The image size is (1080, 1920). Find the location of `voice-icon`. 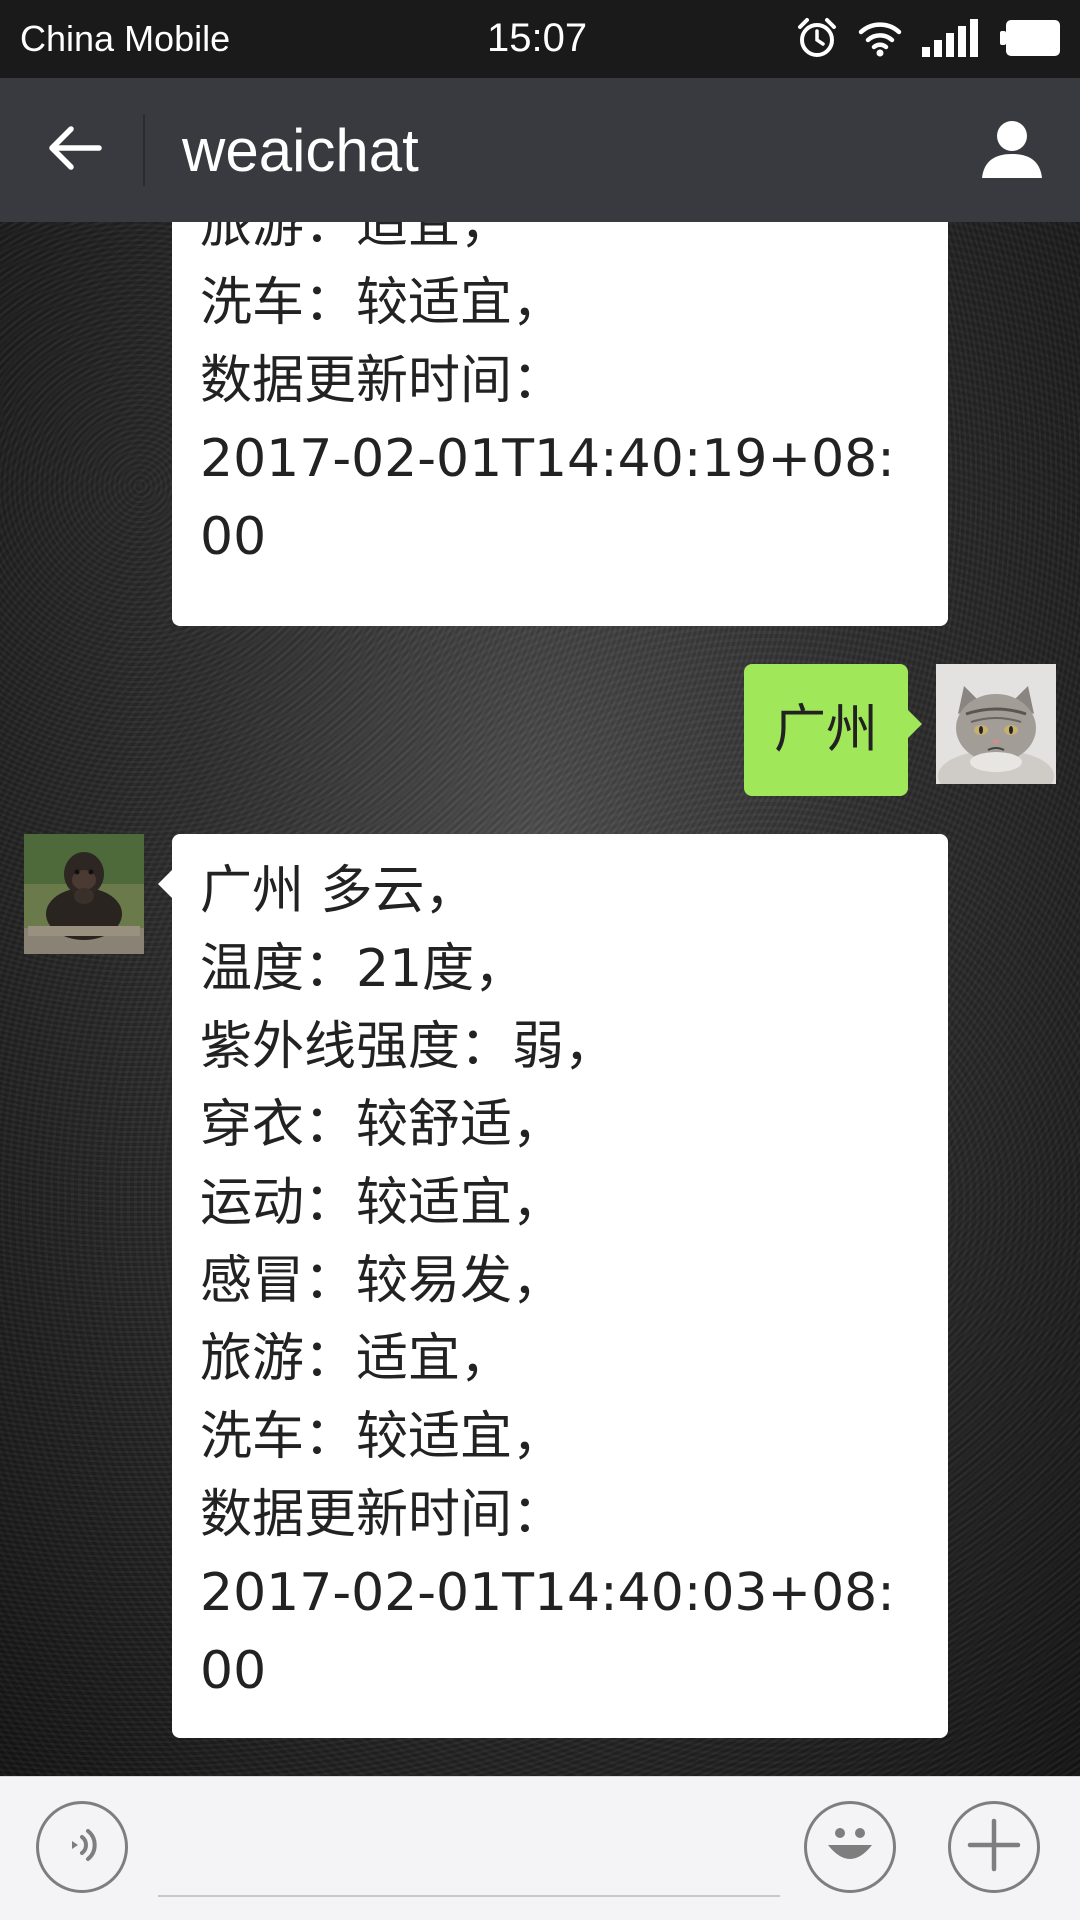

voice-icon is located at coordinates (82, 1847).